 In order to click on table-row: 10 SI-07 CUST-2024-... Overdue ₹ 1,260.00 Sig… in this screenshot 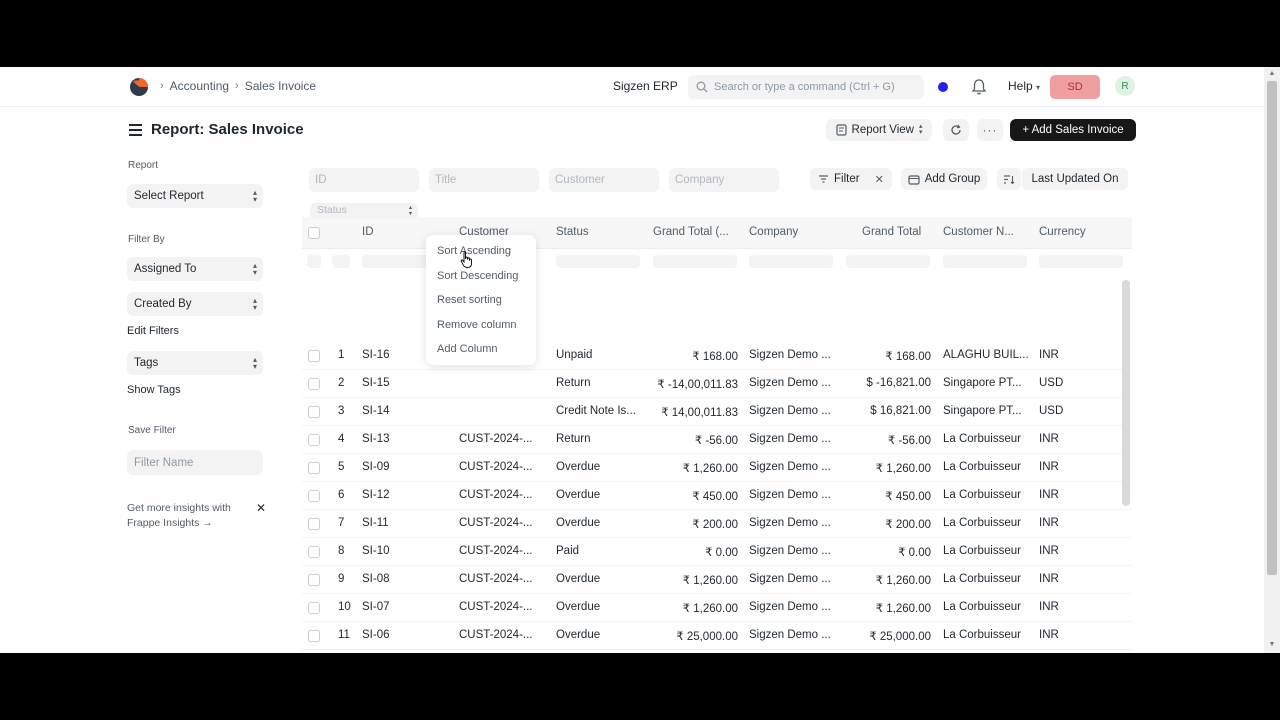, I will do `click(717, 608)`.